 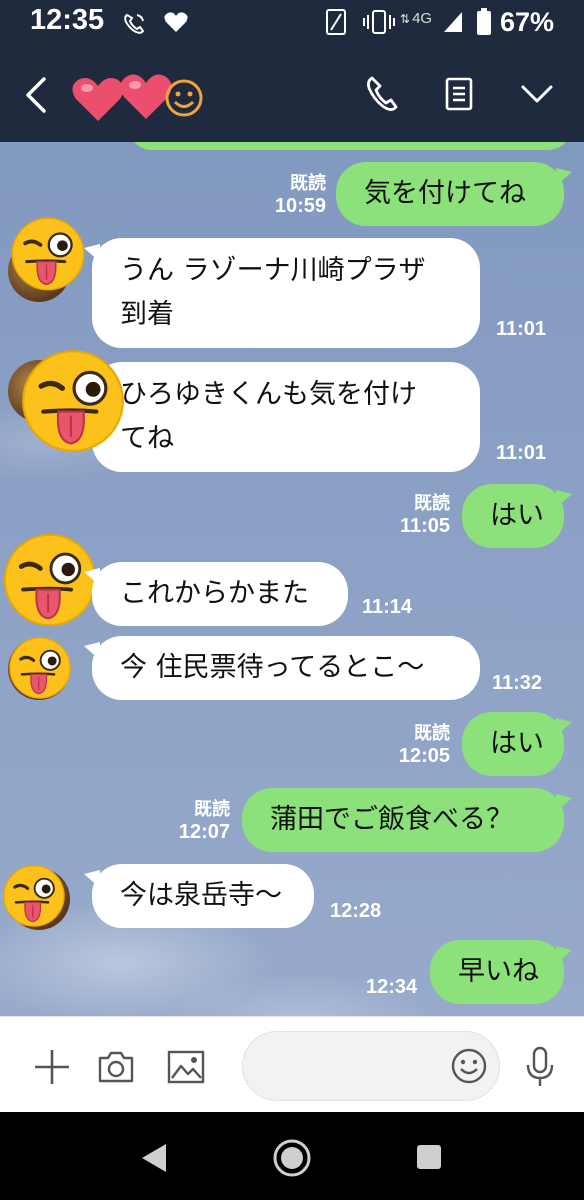 I want to click on message-meta: 既読 12:07, so click(x=192, y=821).